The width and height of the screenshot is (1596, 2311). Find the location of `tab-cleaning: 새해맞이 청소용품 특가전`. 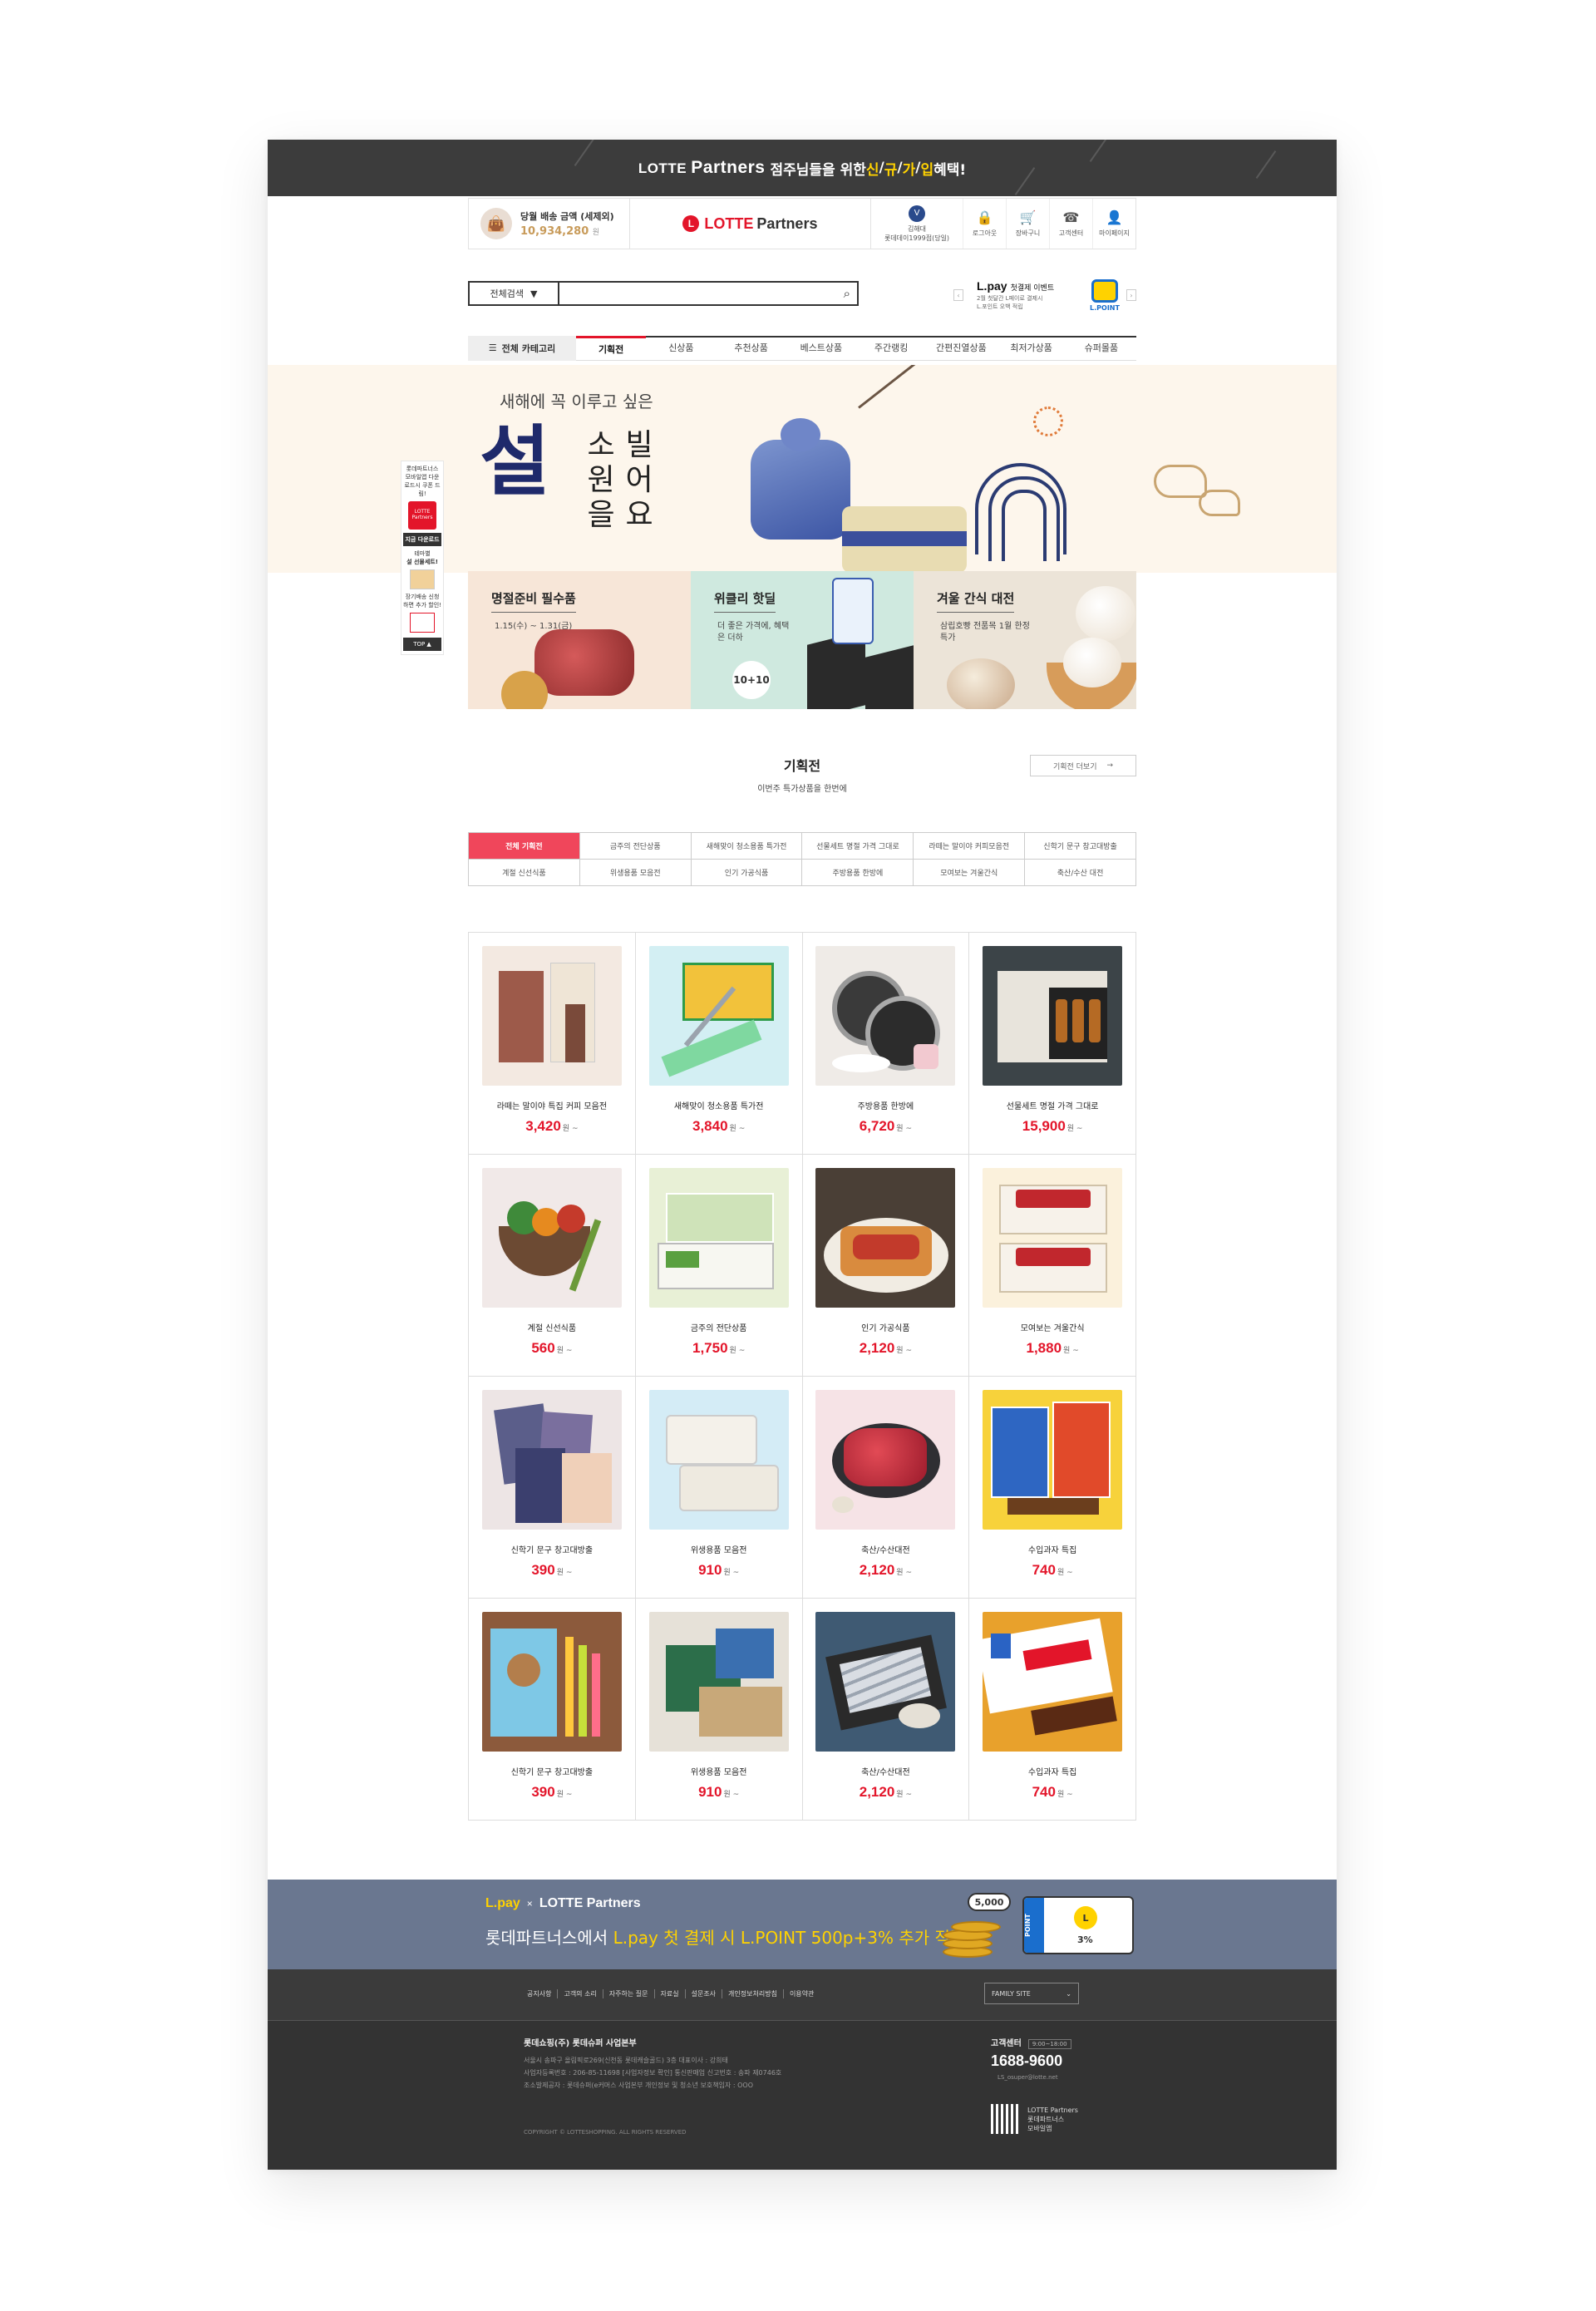

tab-cleaning: 새해맞이 청소용품 특가전 is located at coordinates (747, 846).